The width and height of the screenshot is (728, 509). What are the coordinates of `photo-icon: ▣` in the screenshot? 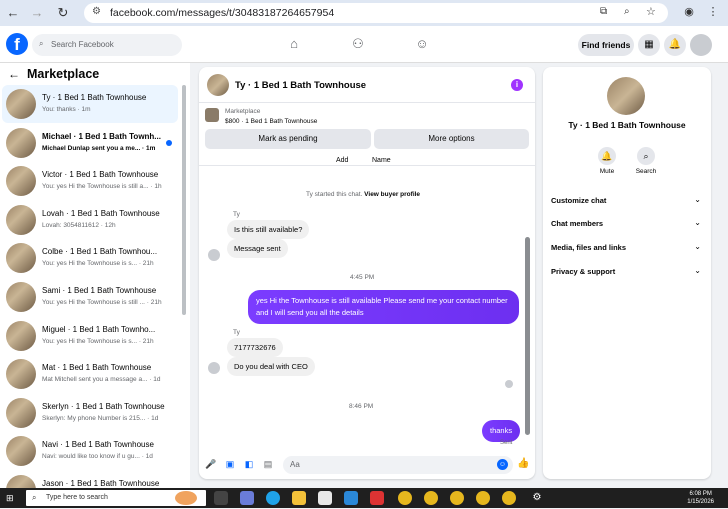 It's located at (230, 464).